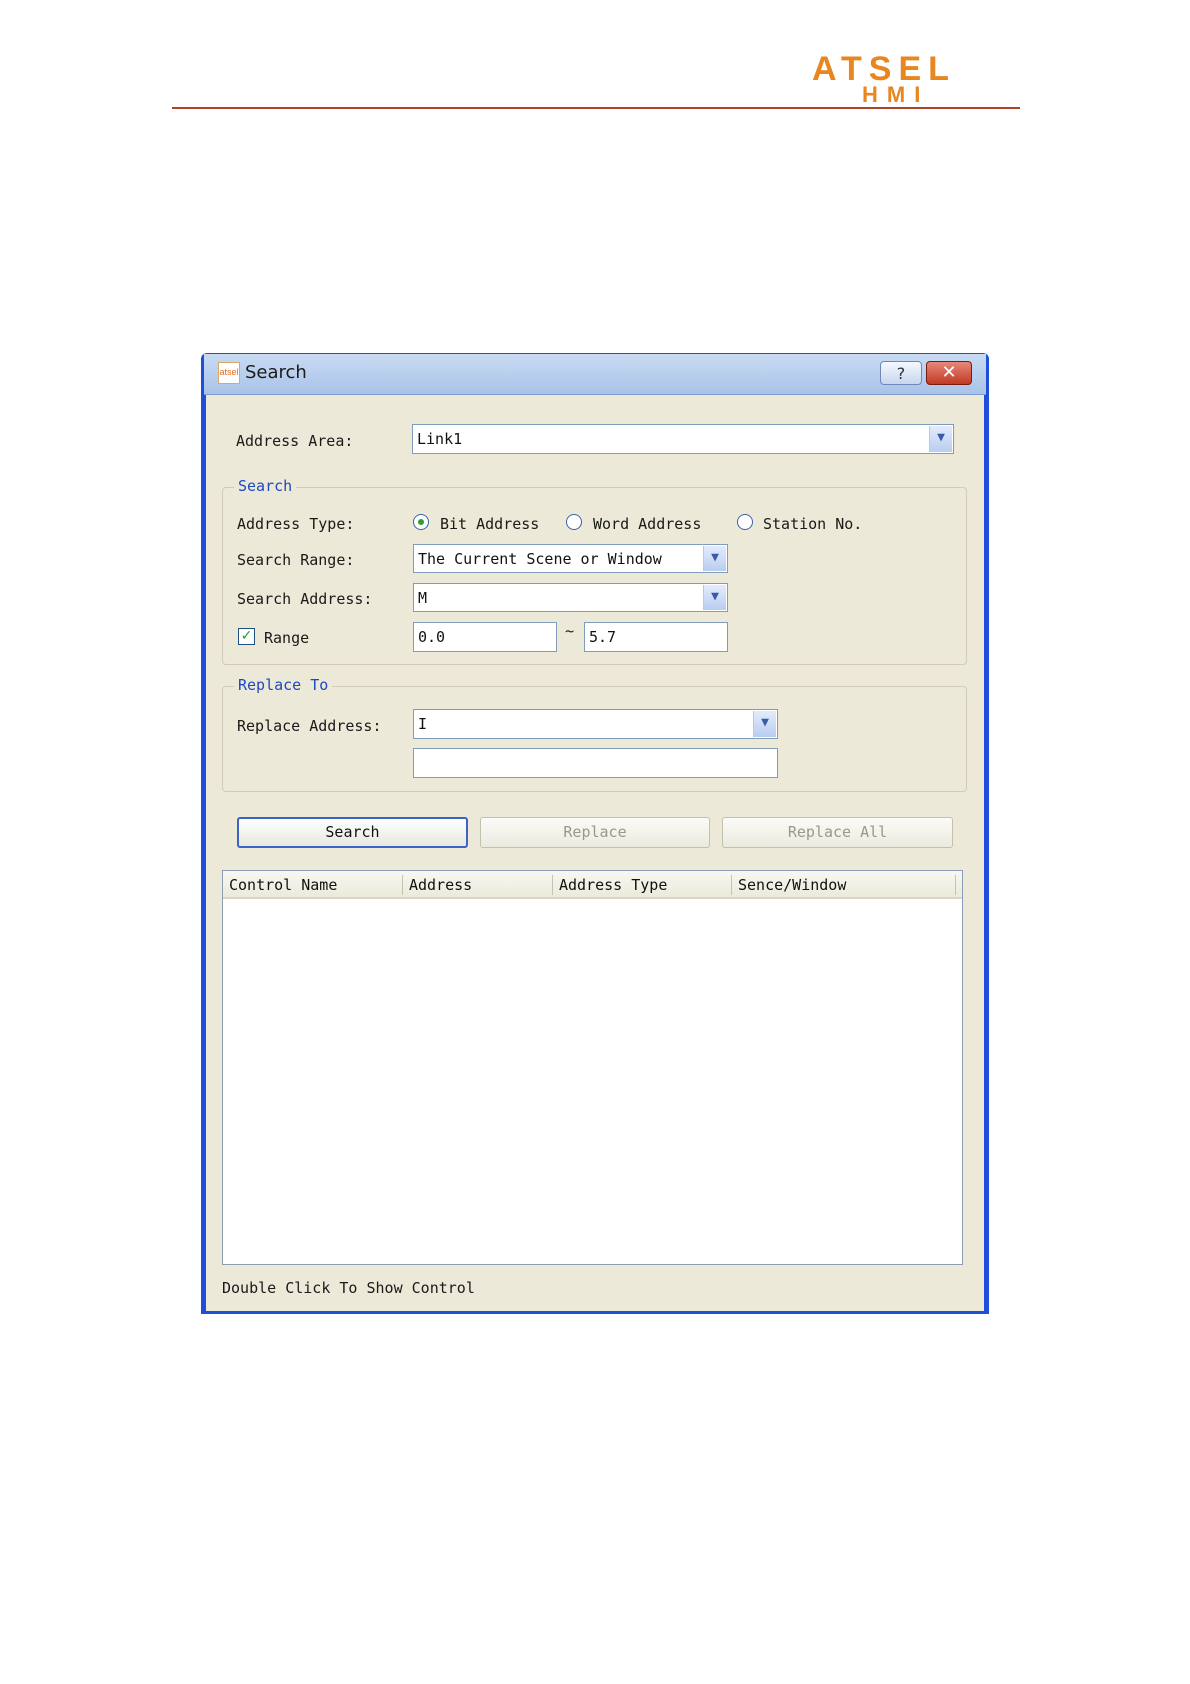 The height and width of the screenshot is (1684, 1190). I want to click on search-range-value: The Current Scene or Window, so click(540, 559).